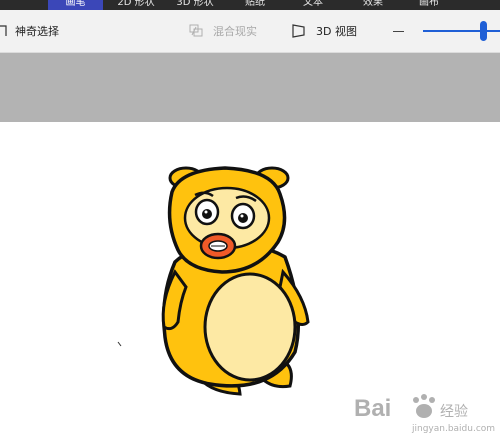 Image resolution: width=500 pixels, height=444 pixels. What do you see at coordinates (398, 31) in the screenshot?
I see `zoom-out-icon` at bounding box center [398, 31].